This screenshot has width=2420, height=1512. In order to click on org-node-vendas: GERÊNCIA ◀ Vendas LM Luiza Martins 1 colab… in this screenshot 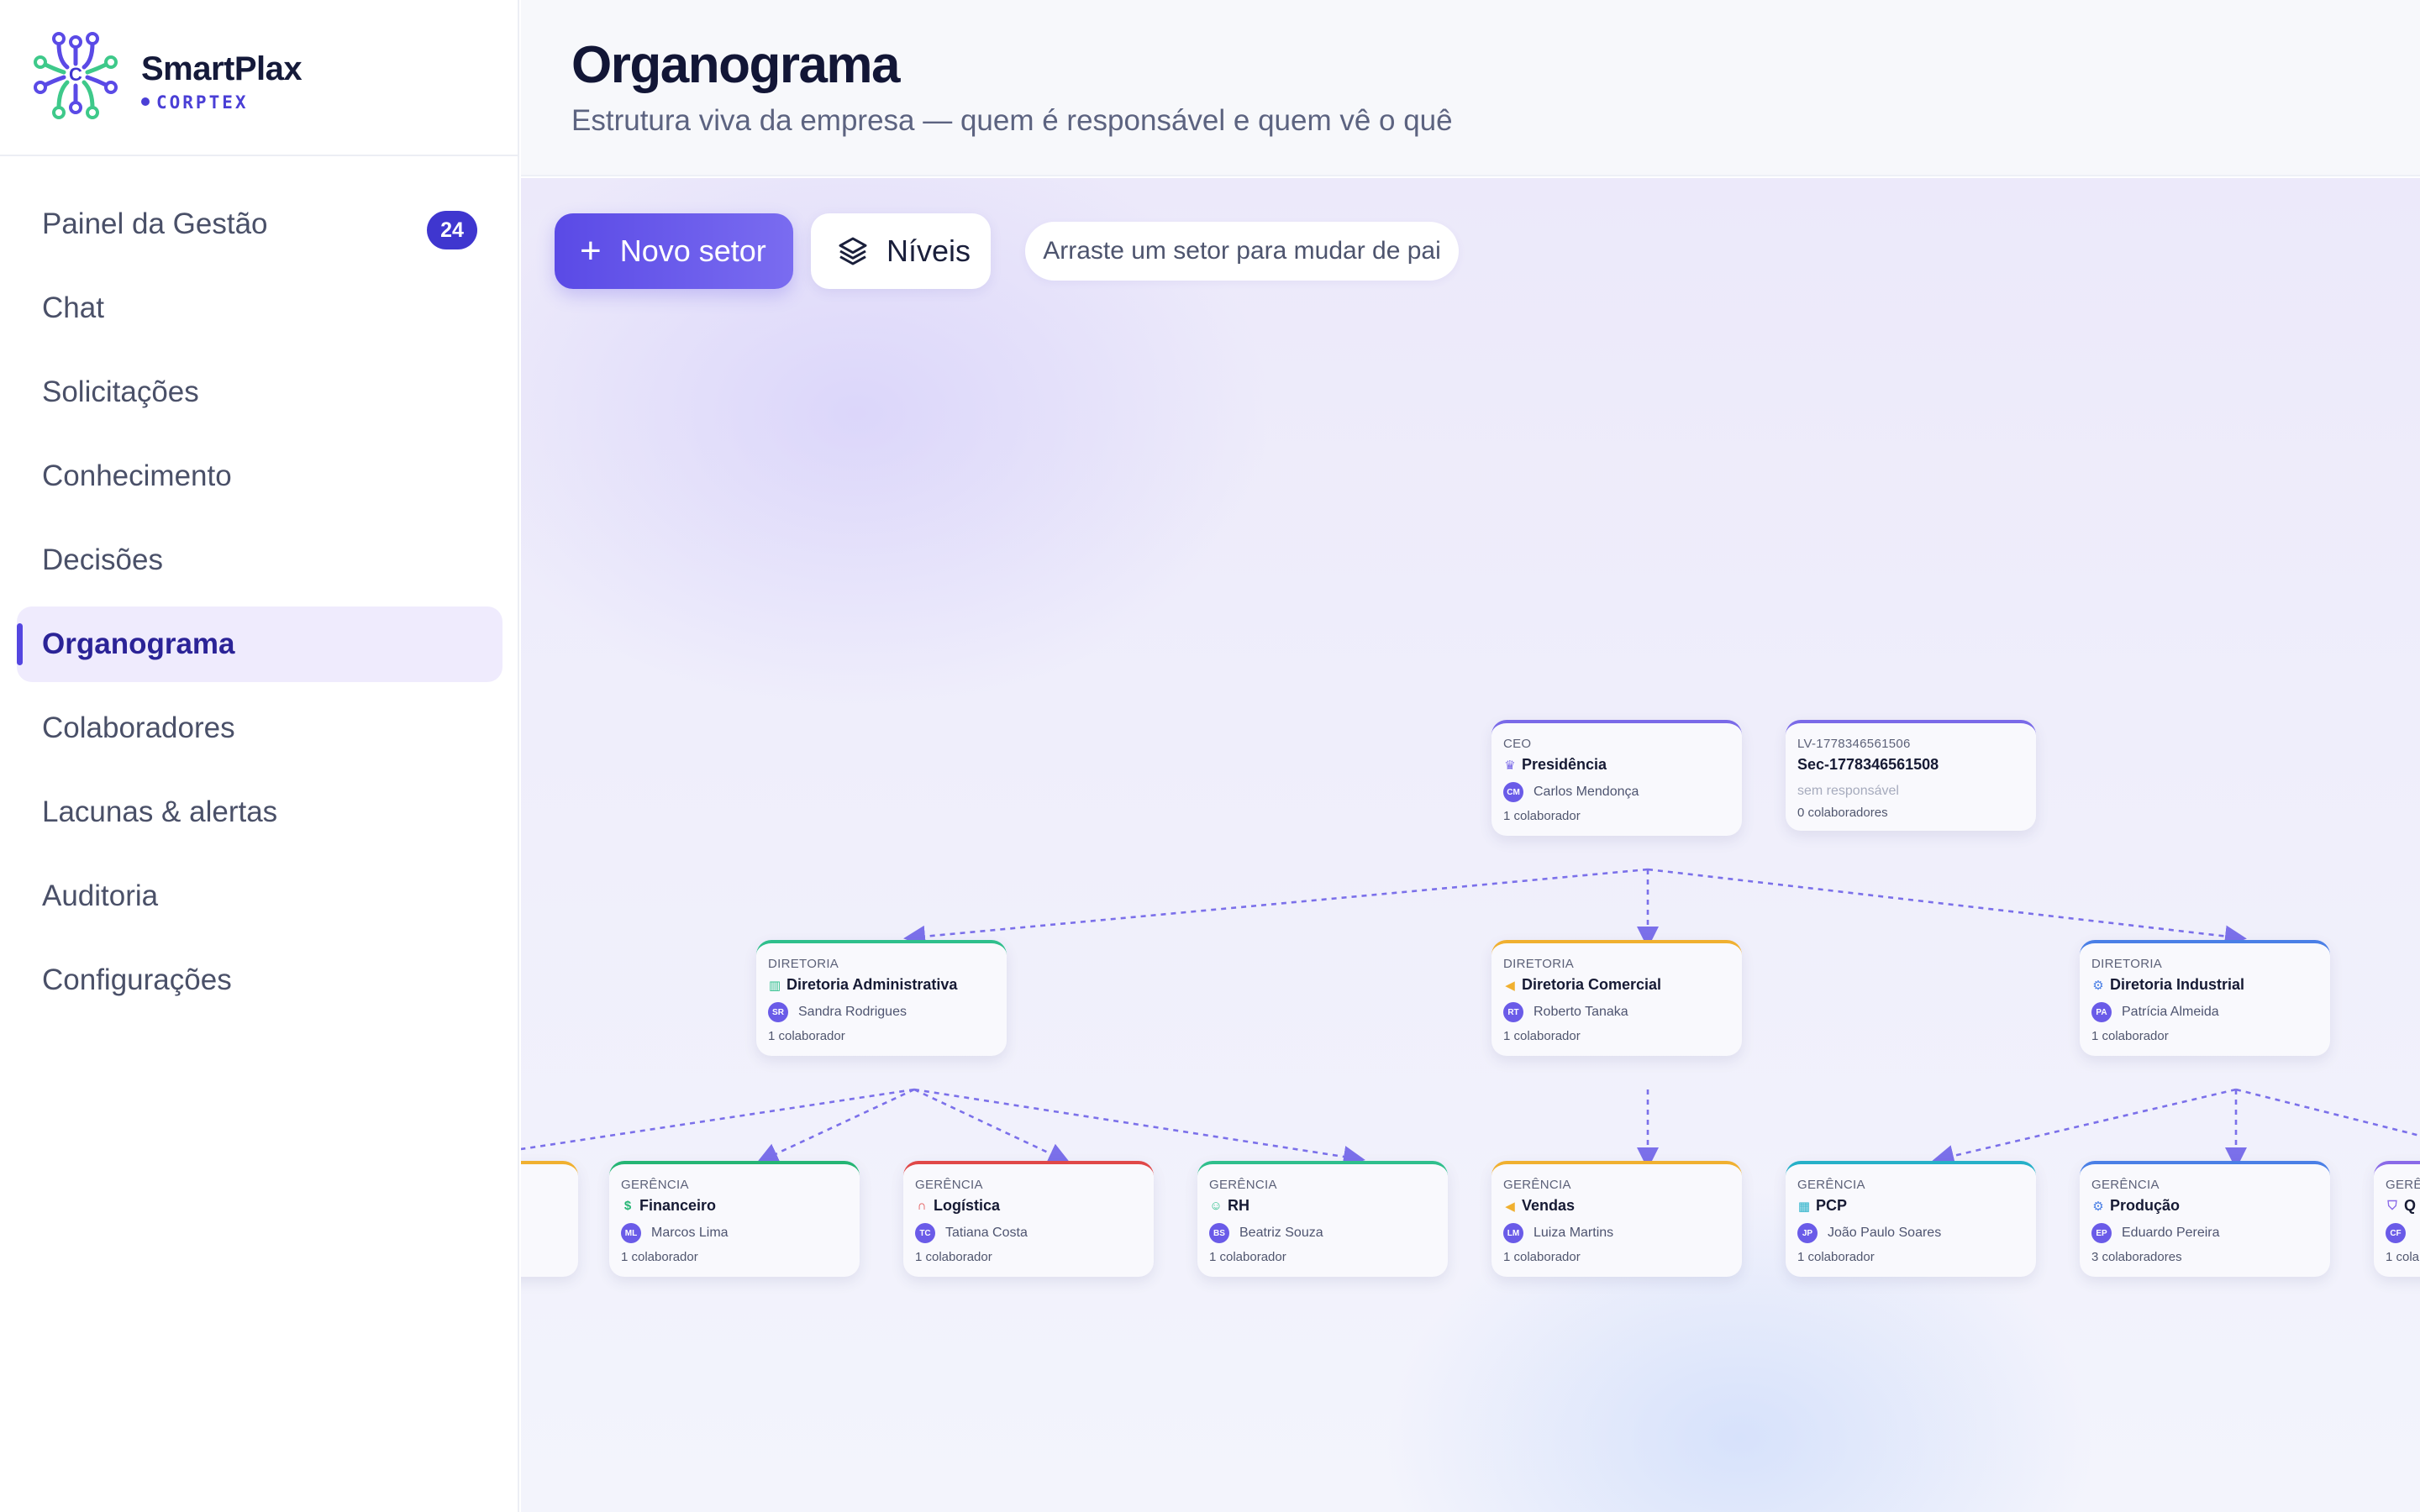, I will do `click(1617, 1219)`.